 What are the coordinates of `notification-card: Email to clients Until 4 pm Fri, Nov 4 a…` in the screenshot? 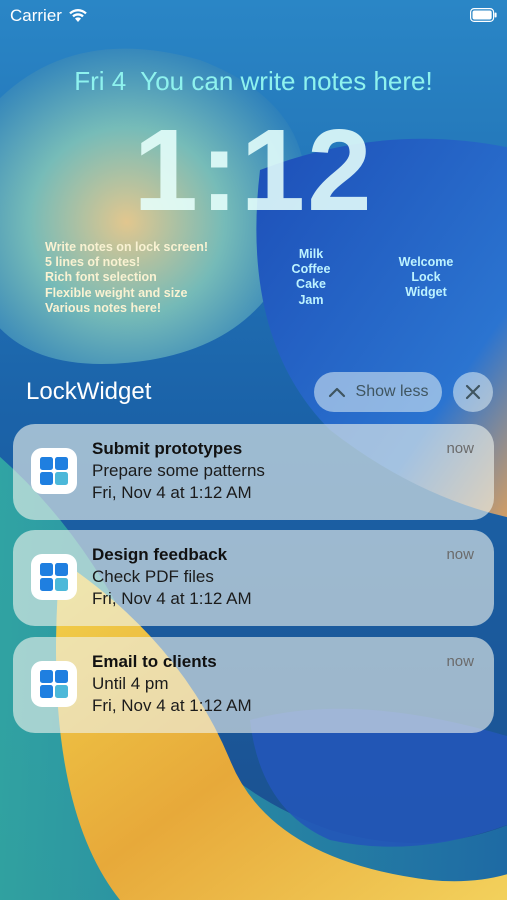 It's located at (253, 685).